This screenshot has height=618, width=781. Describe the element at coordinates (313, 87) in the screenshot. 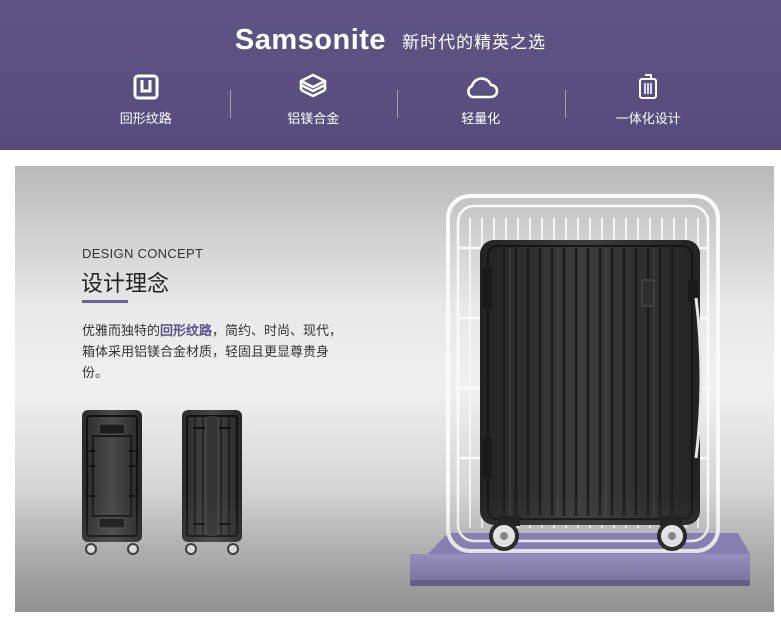

I see `cube-icon` at that location.